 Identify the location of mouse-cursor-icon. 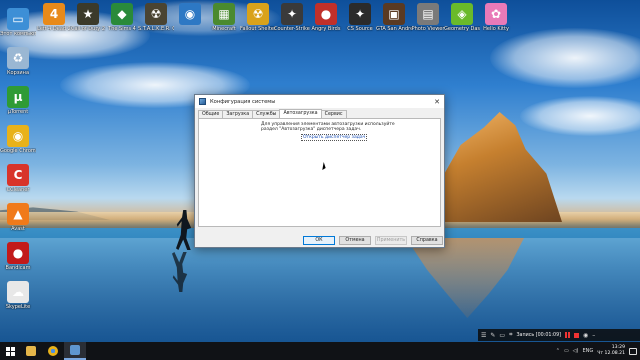
(324, 166).